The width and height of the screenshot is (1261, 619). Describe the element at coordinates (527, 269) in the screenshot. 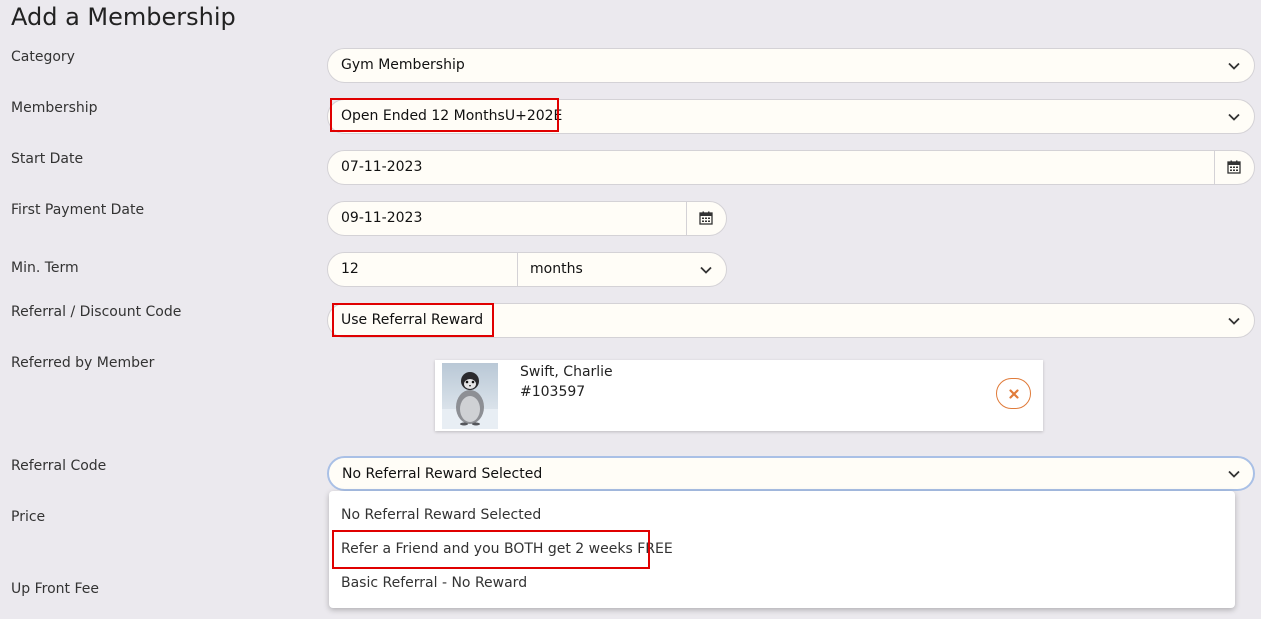

I see `min-term-group: 12 months` at that location.